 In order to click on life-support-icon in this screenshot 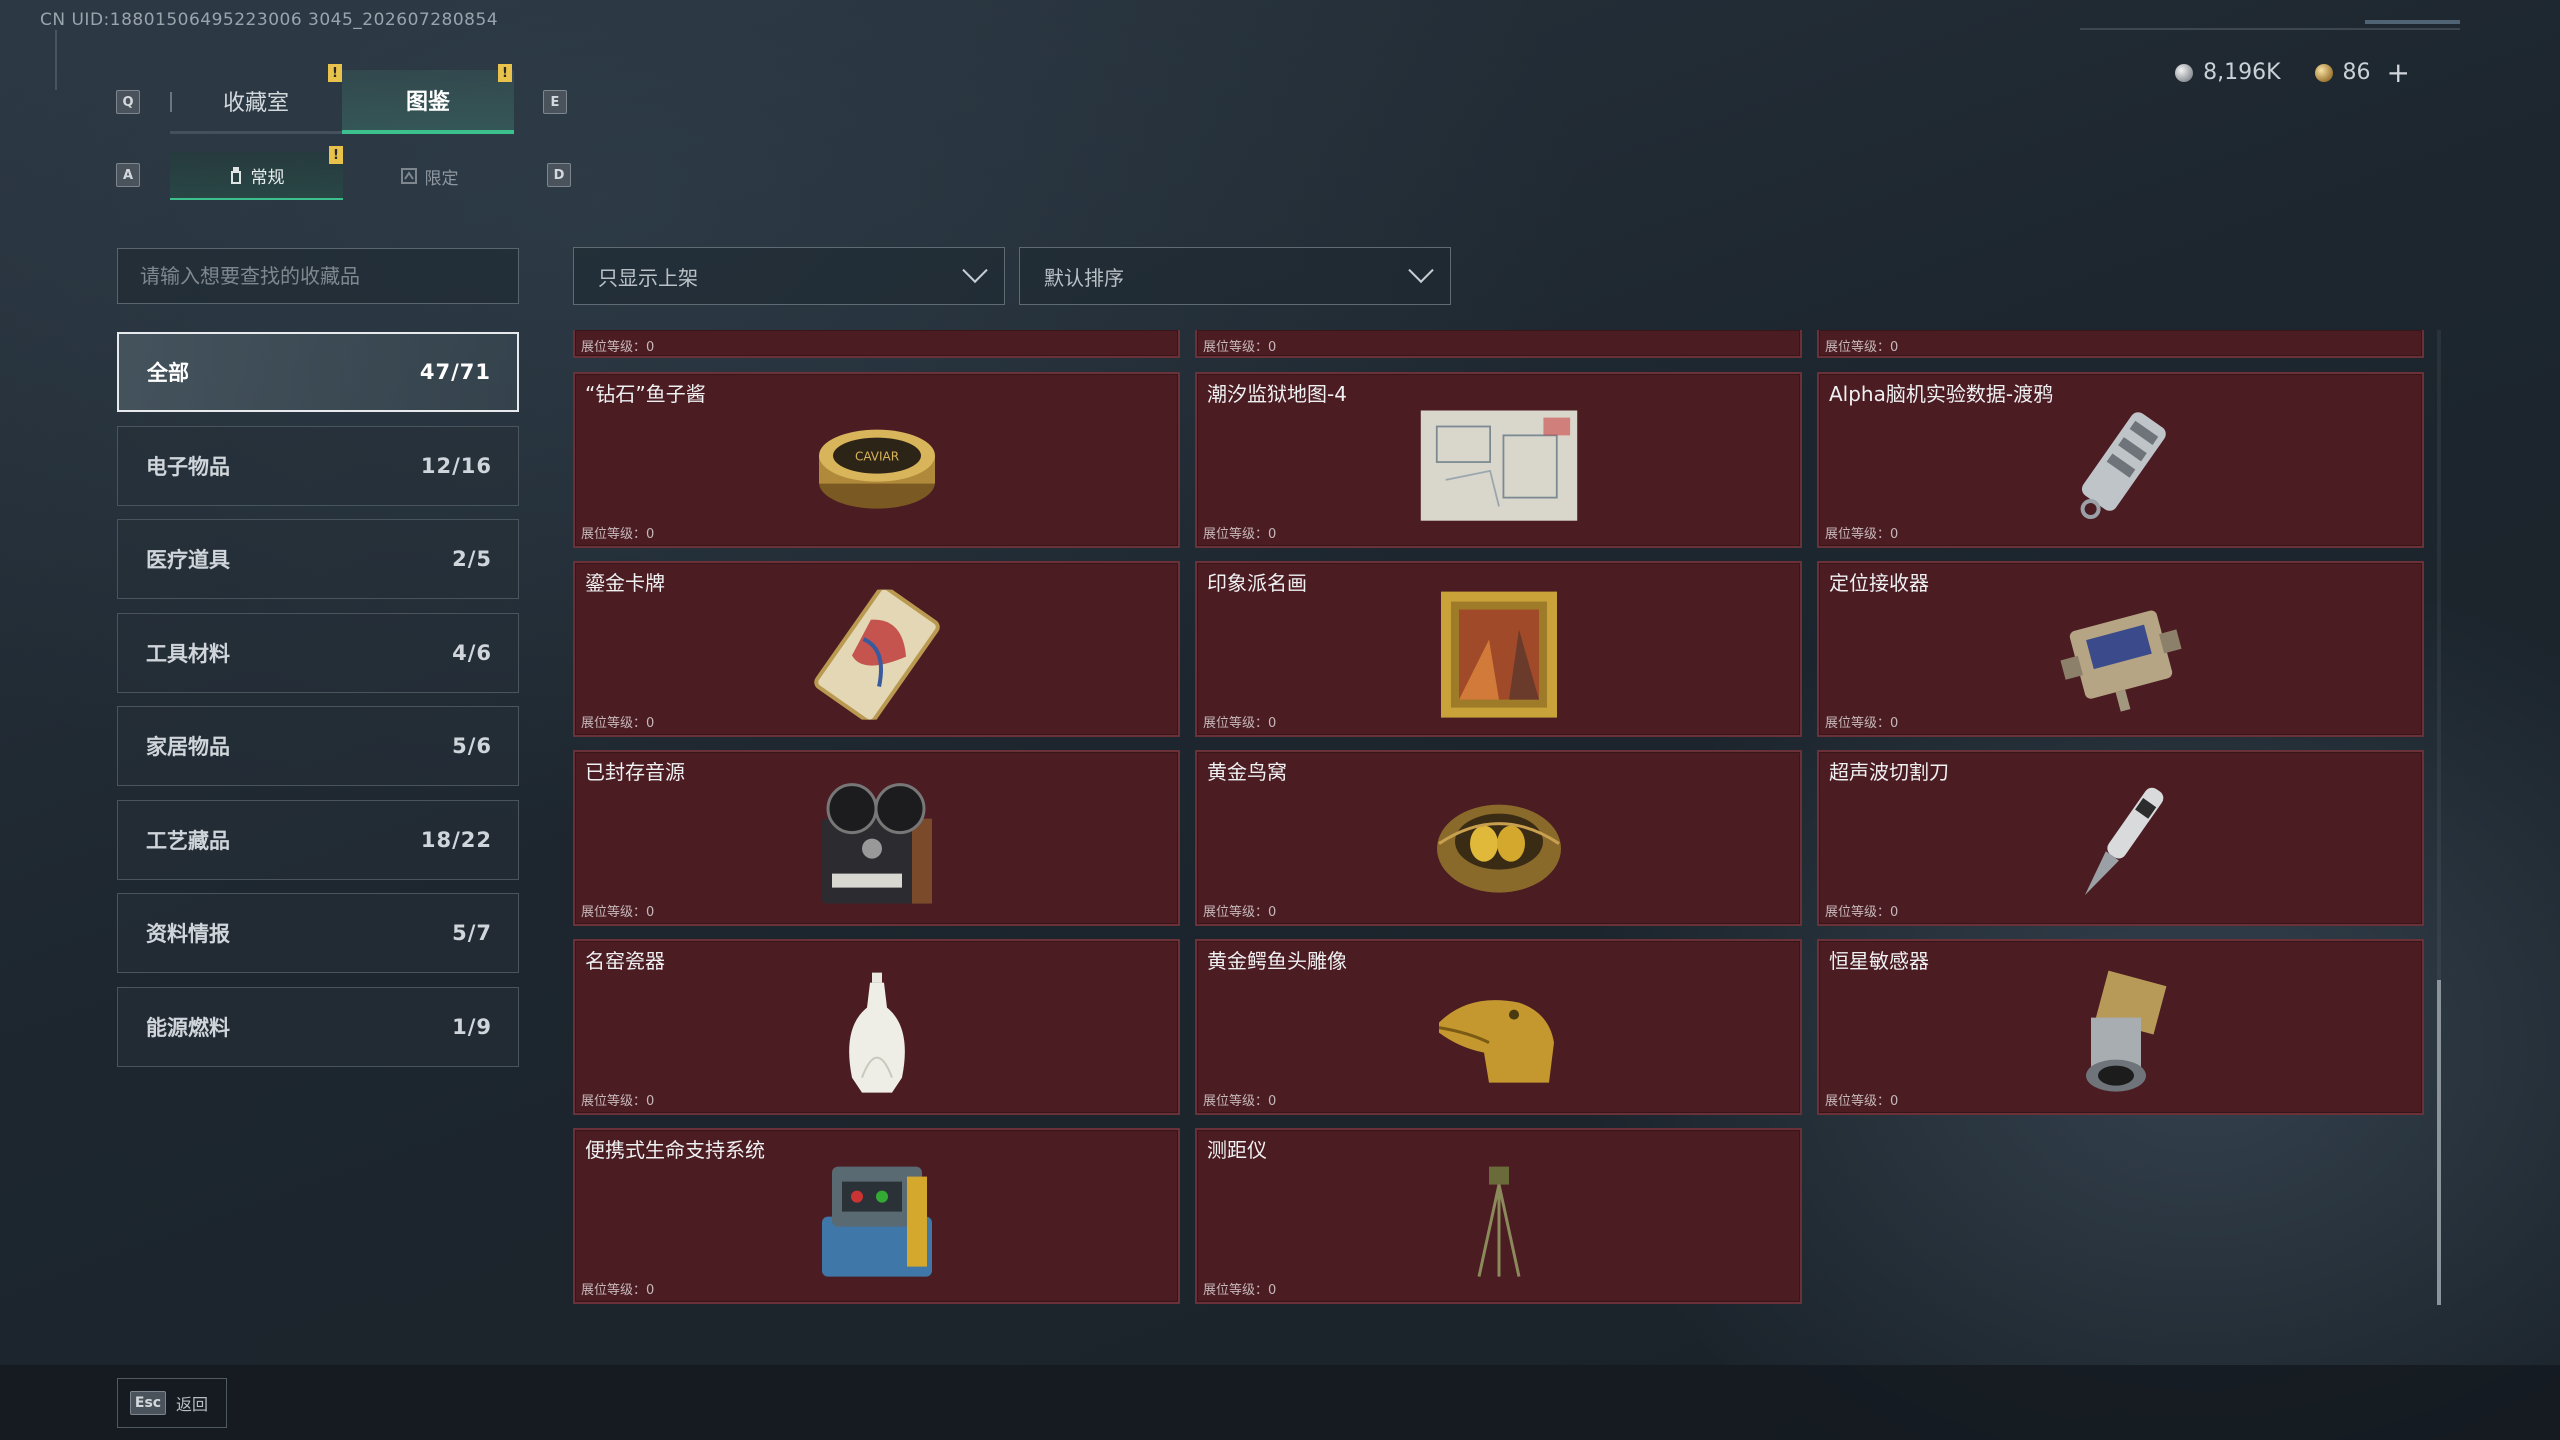, I will do `click(877, 1222)`.